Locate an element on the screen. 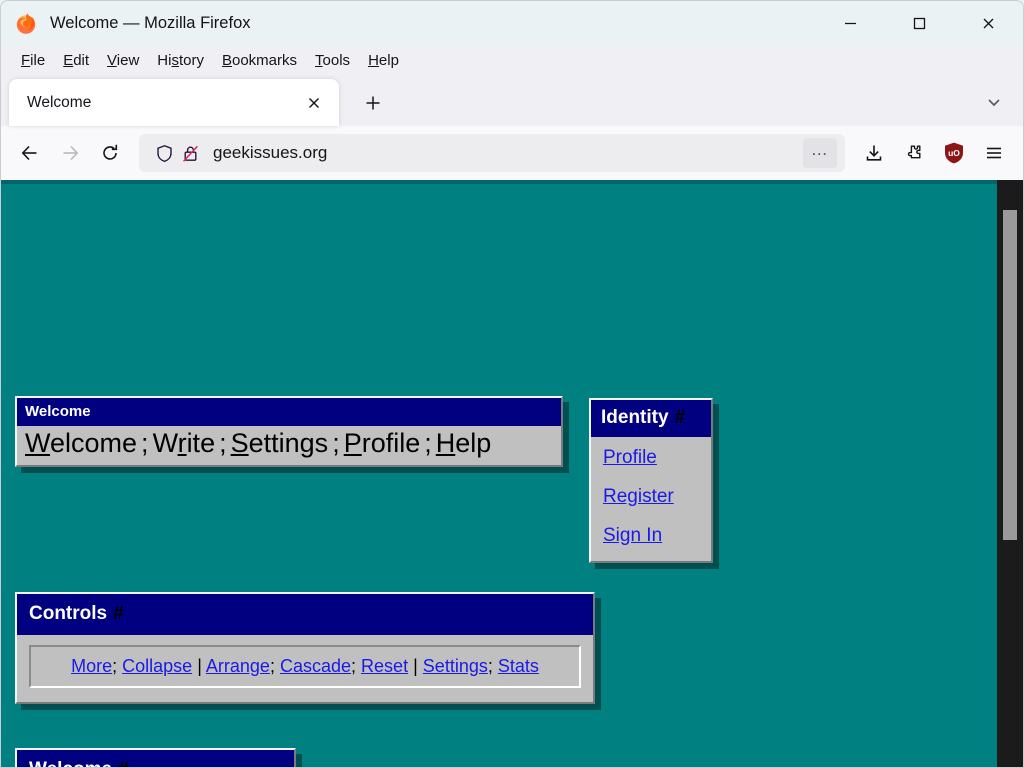  navigation-toolbar: geekissues.org … uO is located at coordinates (512, 153).